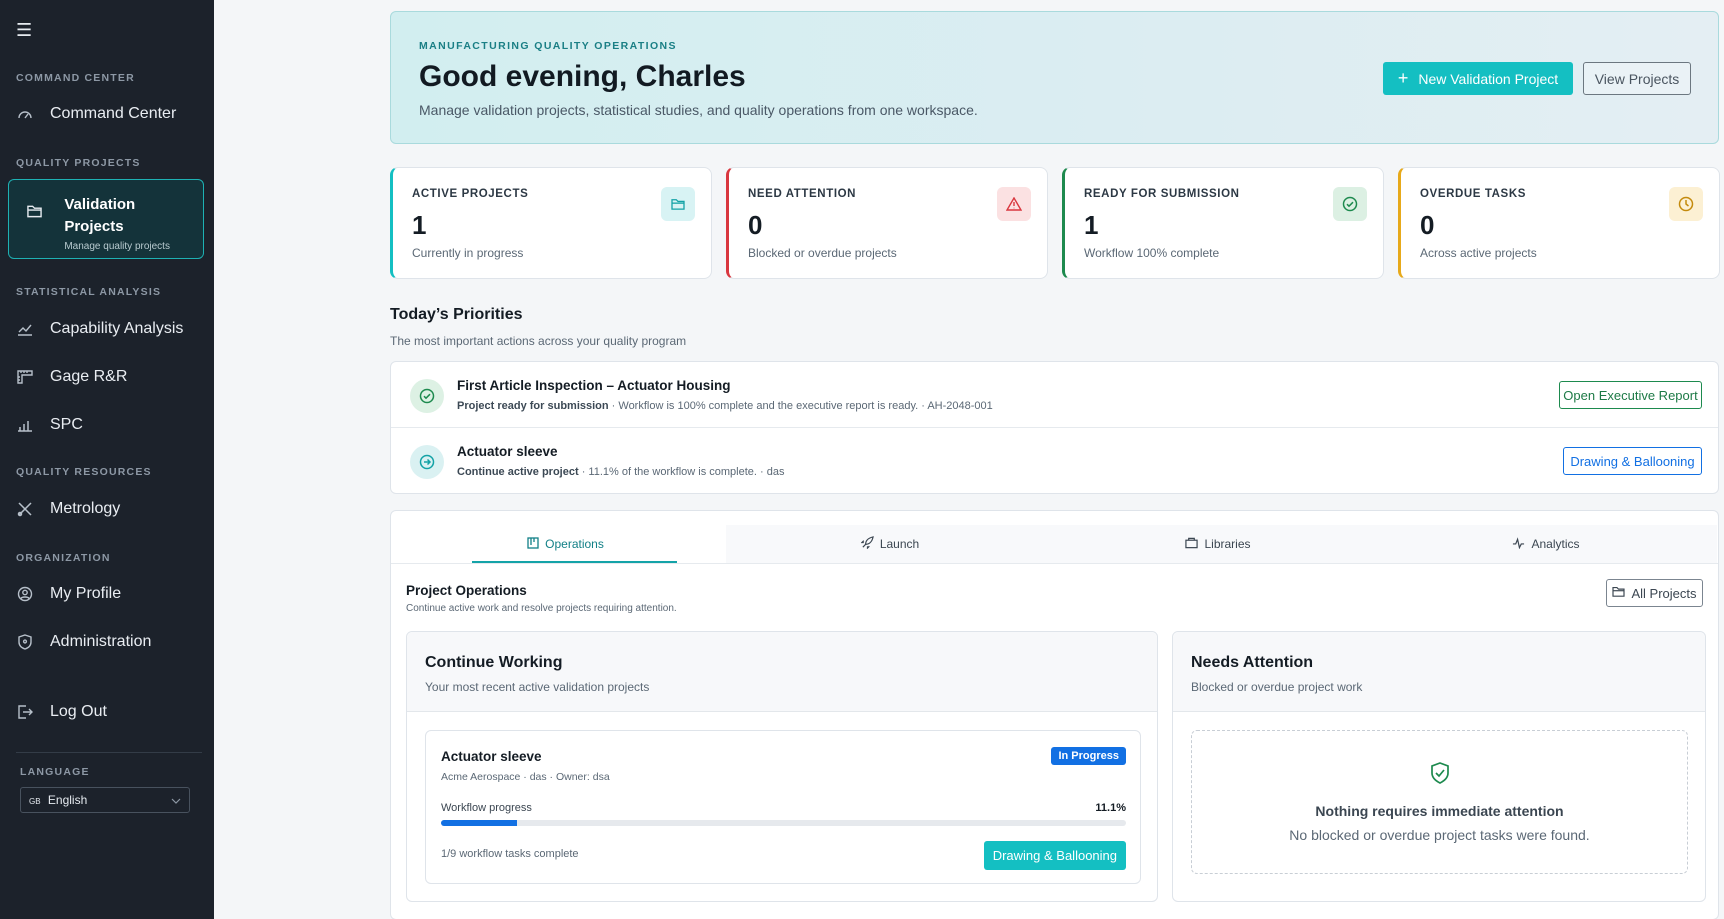 This screenshot has height=919, width=1724. I want to click on card-subtitle: Blocked or overdue project work, so click(1277, 687).